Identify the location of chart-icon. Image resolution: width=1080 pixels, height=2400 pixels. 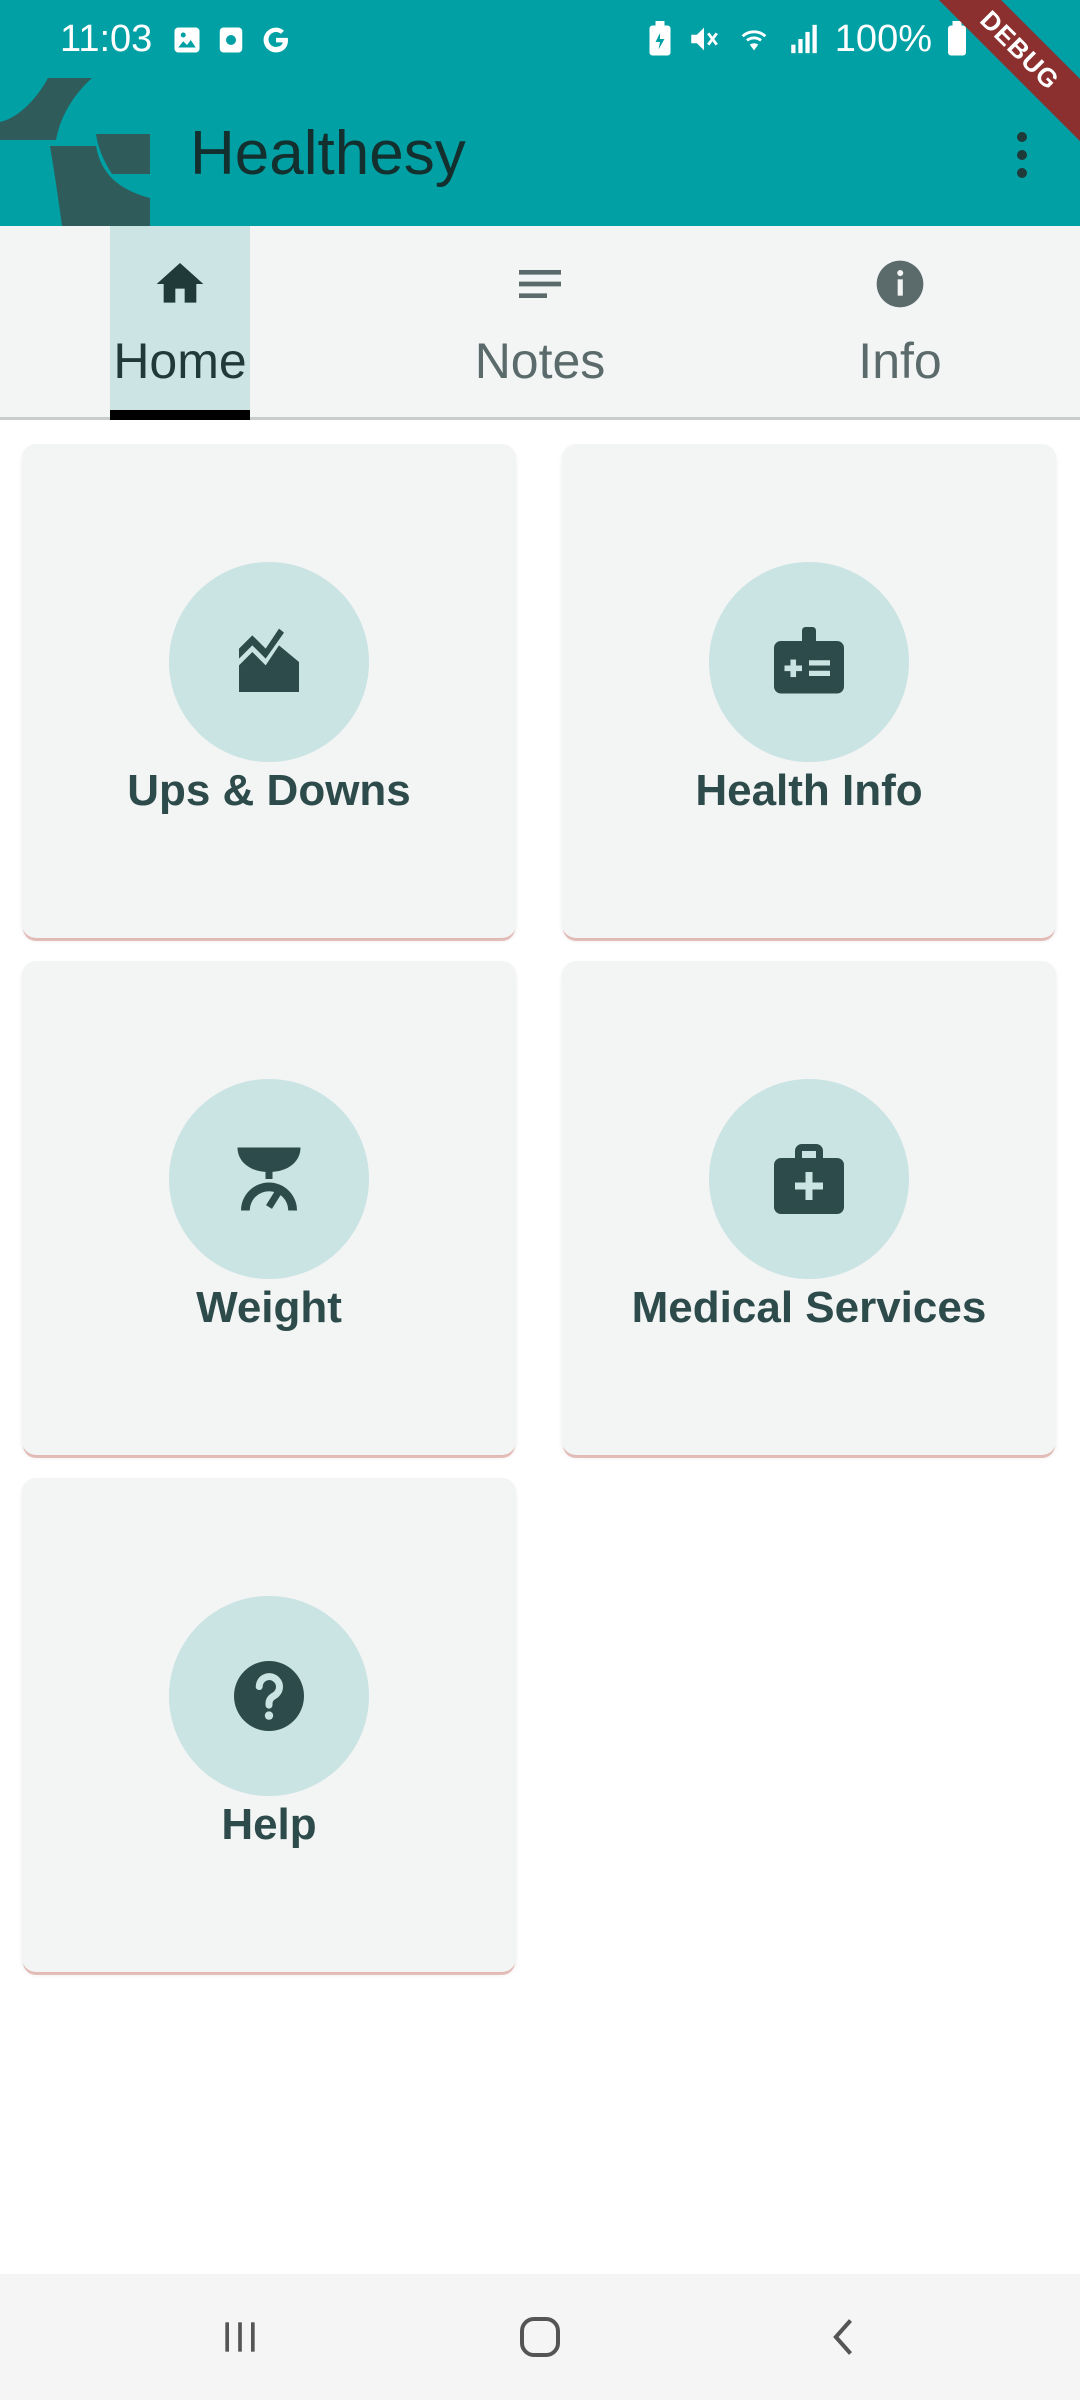
(269, 660).